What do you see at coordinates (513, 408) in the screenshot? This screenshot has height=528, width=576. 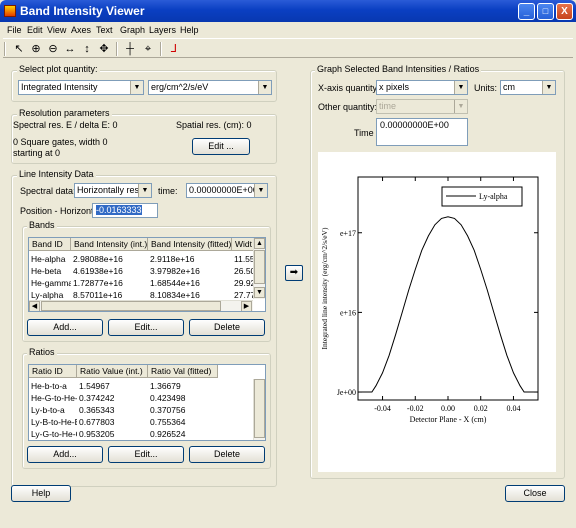 I see `x-tick-label: 0.04` at bounding box center [513, 408].